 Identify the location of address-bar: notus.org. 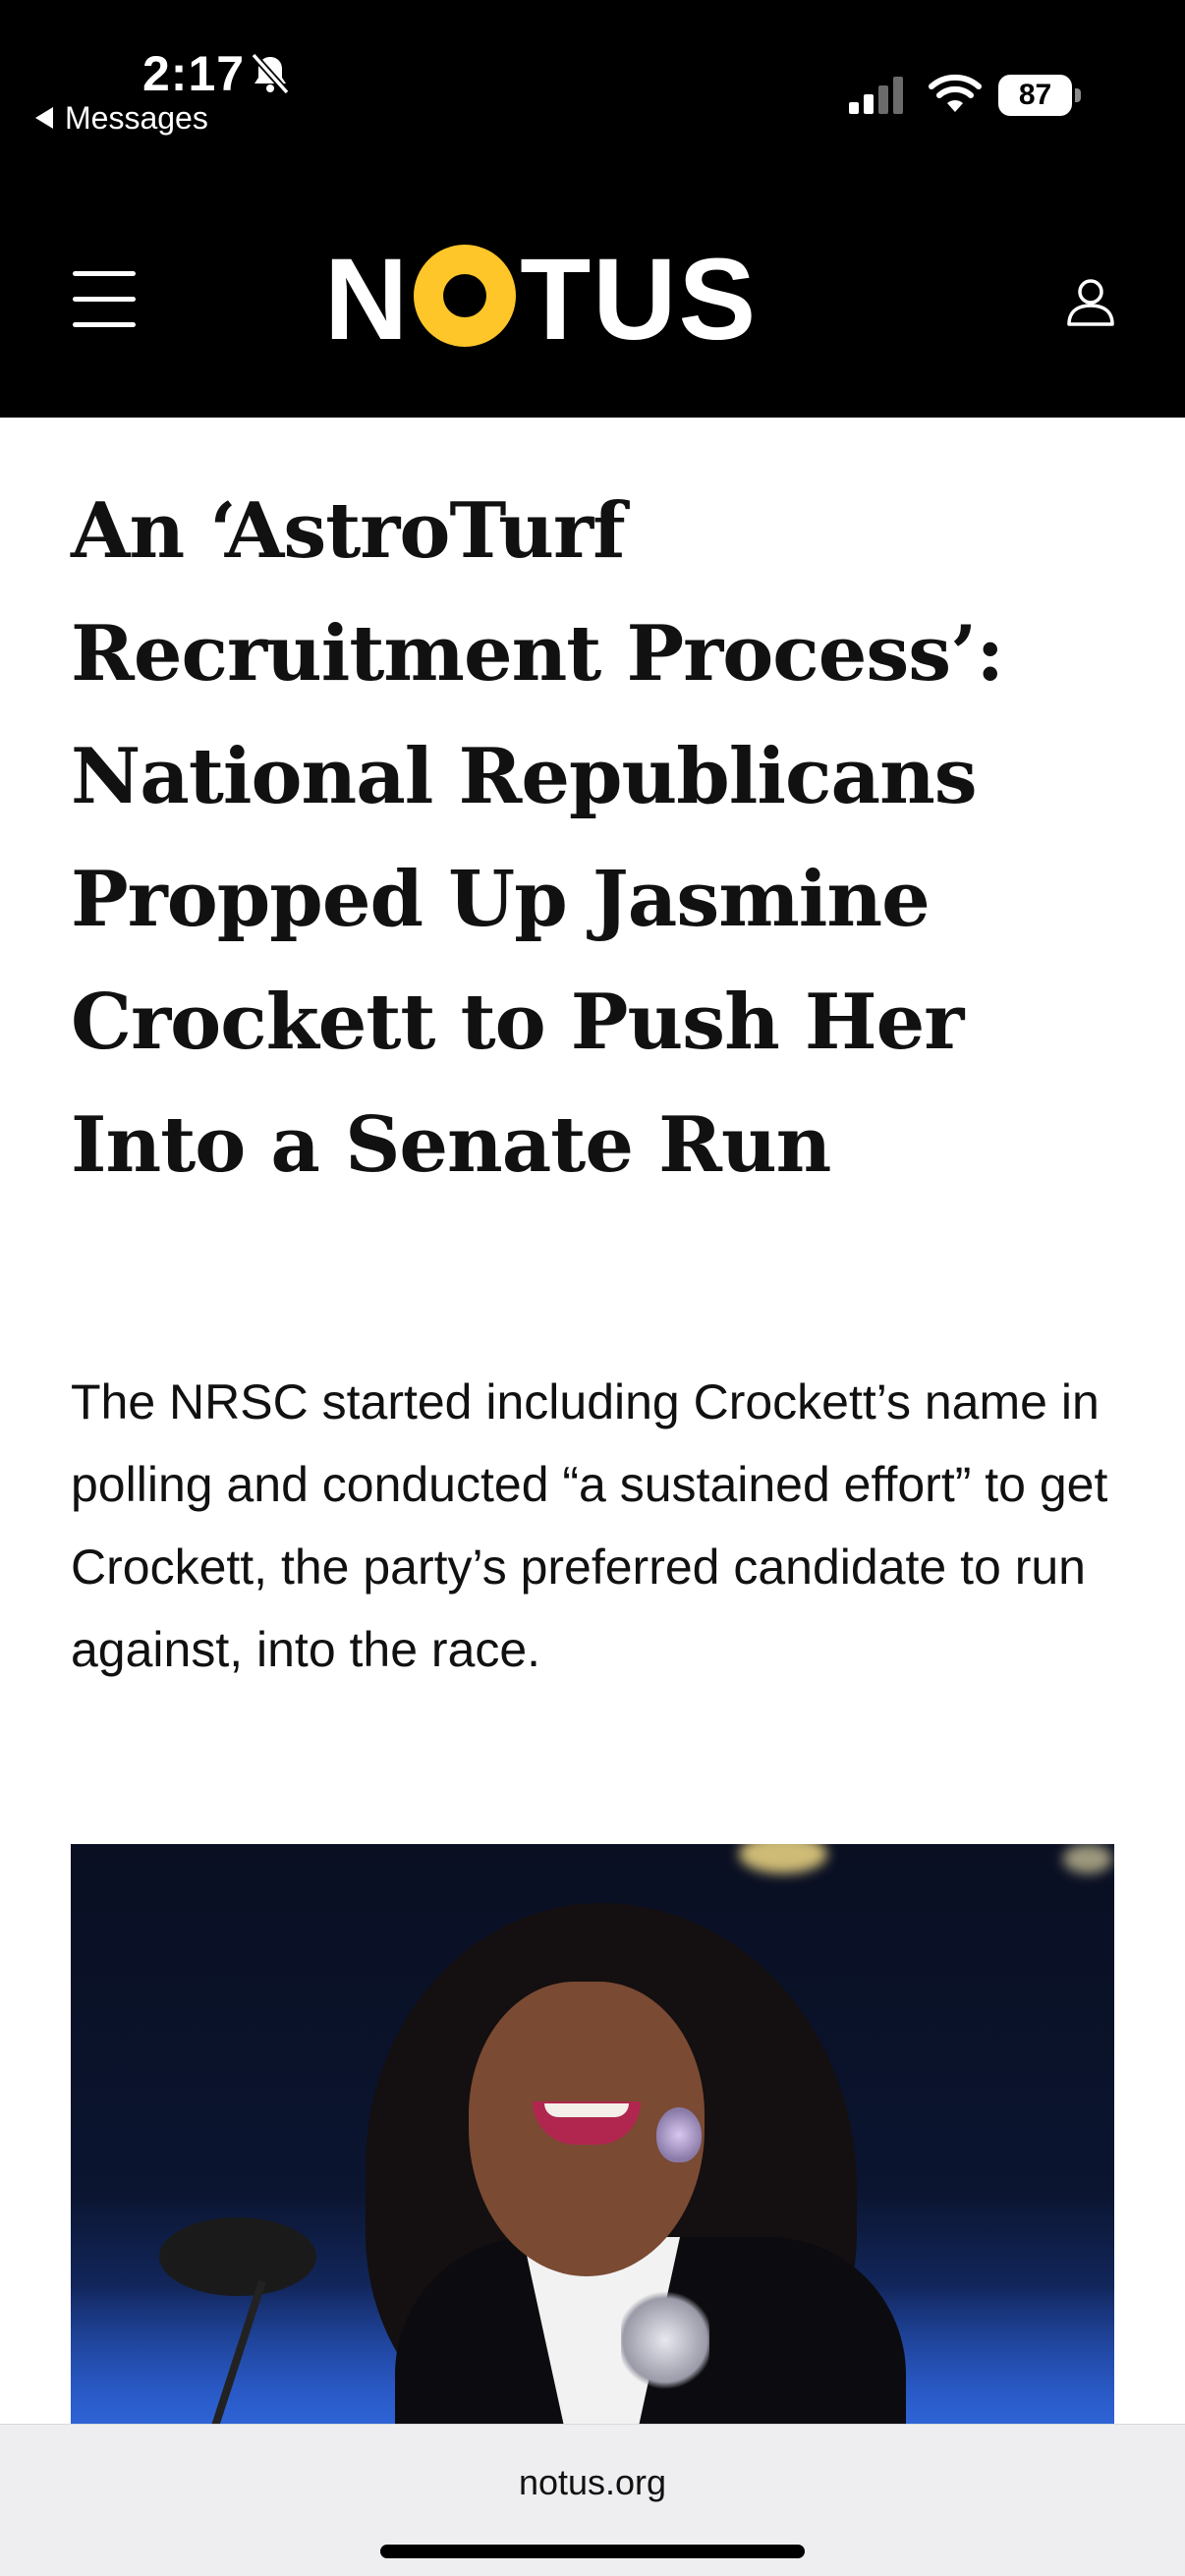
(592, 2482).